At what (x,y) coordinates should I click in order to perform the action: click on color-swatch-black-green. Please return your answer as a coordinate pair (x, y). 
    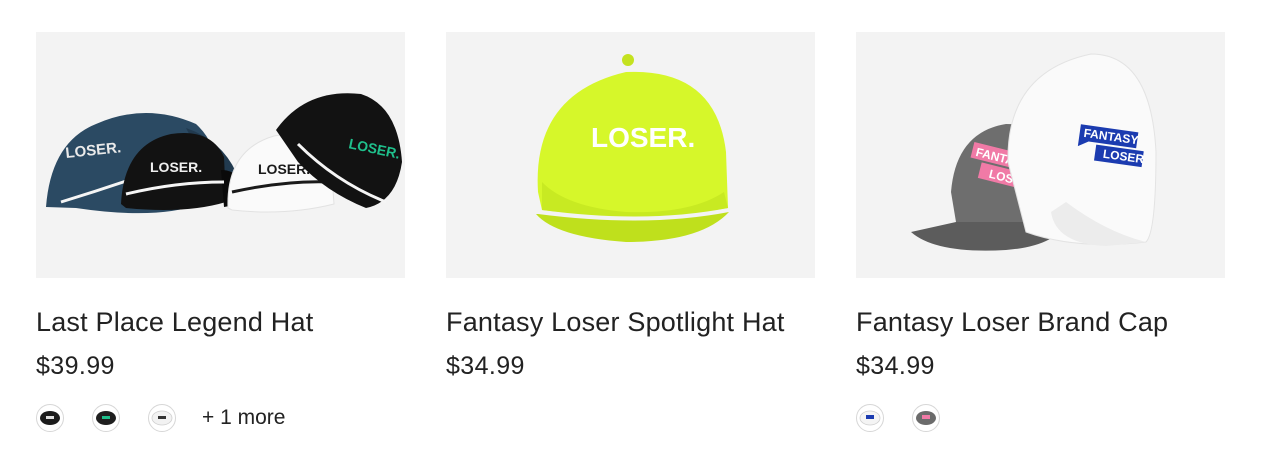
    Looking at the image, I should click on (106, 418).